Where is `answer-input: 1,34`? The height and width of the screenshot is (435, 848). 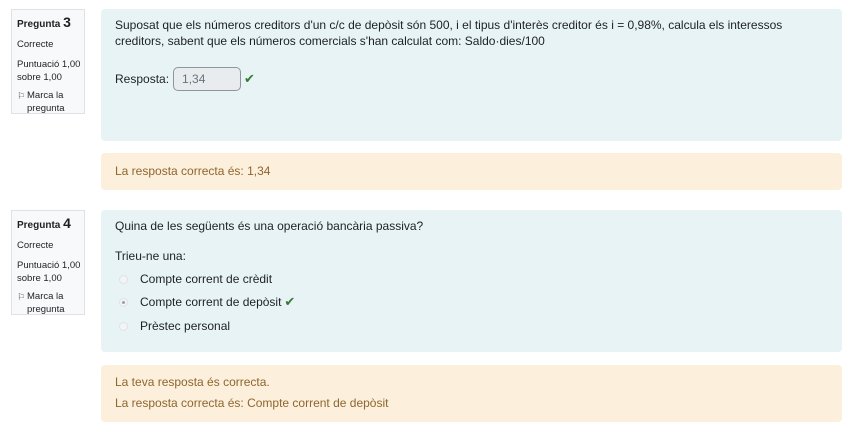 answer-input: 1,34 is located at coordinates (207, 79).